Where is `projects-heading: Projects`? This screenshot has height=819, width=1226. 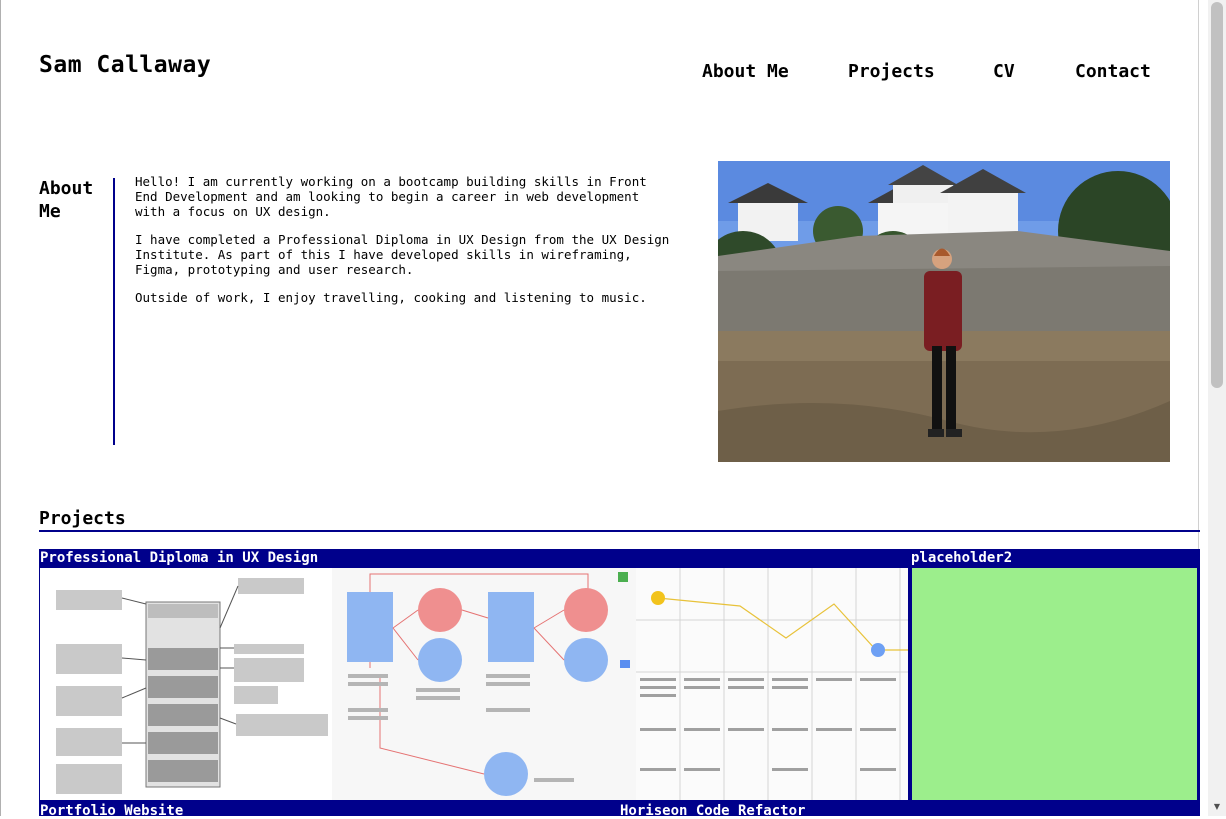 projects-heading: Projects is located at coordinates (82, 518).